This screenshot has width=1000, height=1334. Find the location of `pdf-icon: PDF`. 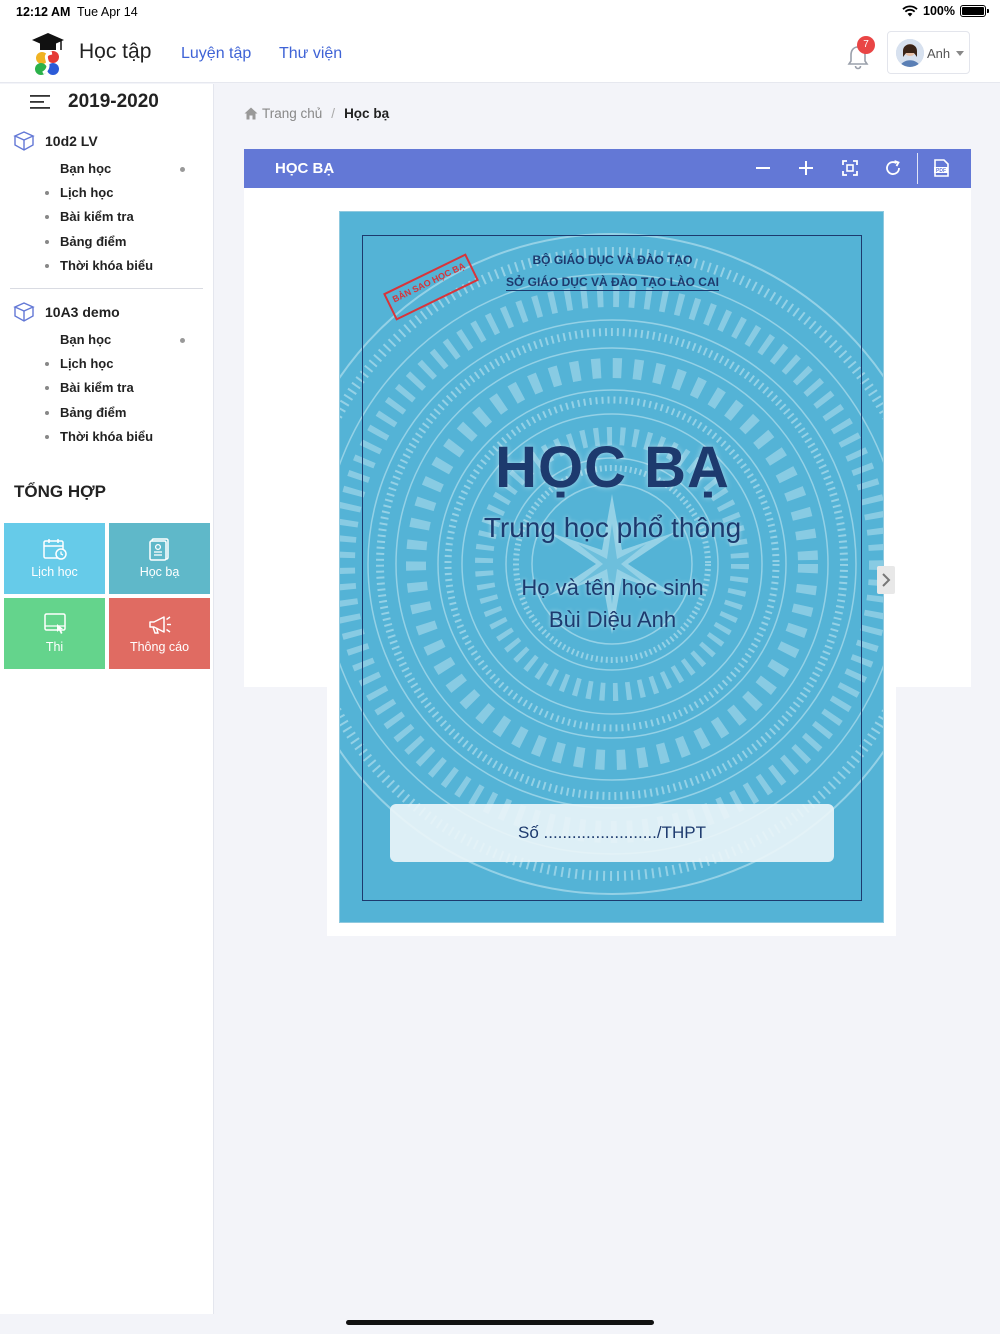

pdf-icon: PDF is located at coordinates (941, 168).